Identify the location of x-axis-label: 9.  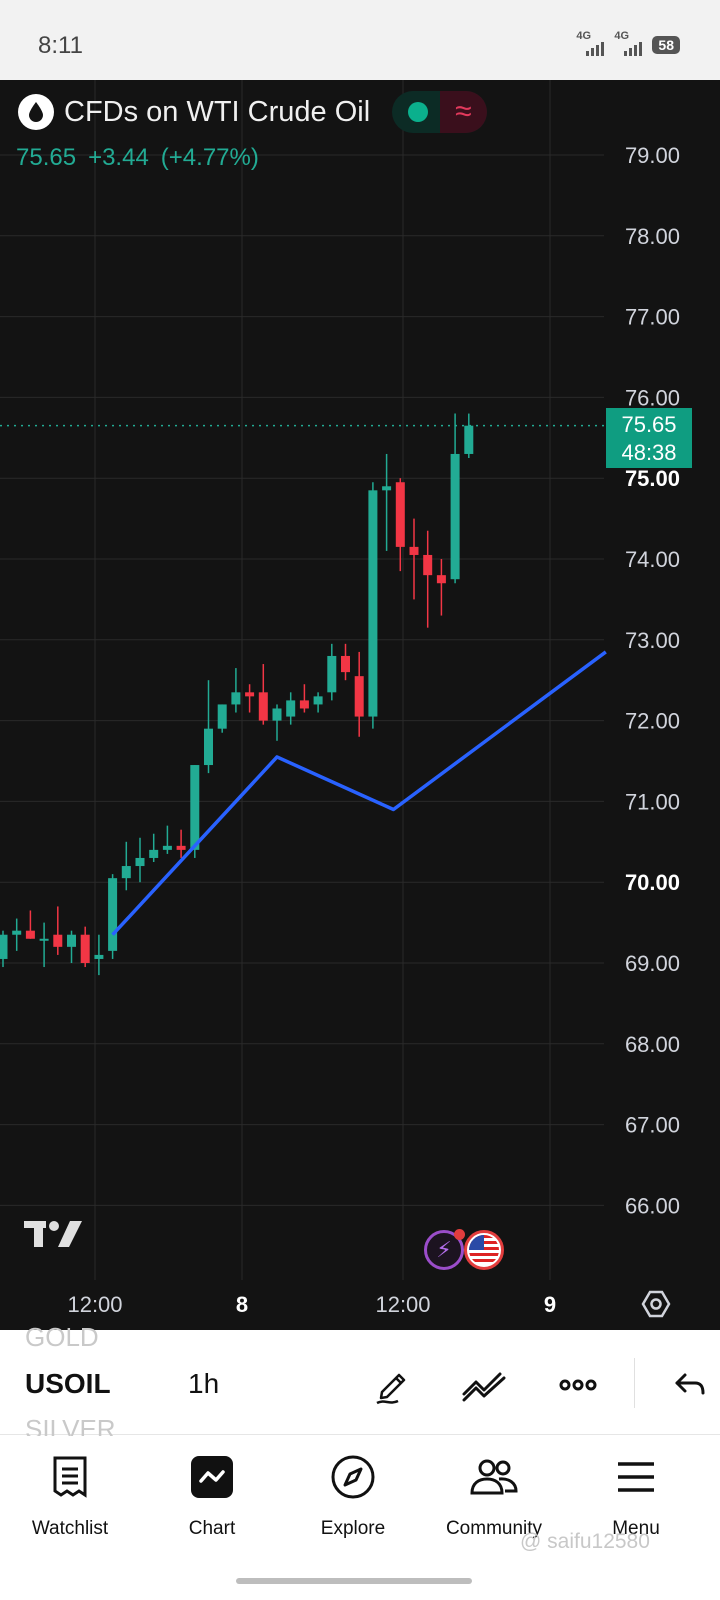
(550, 1304).